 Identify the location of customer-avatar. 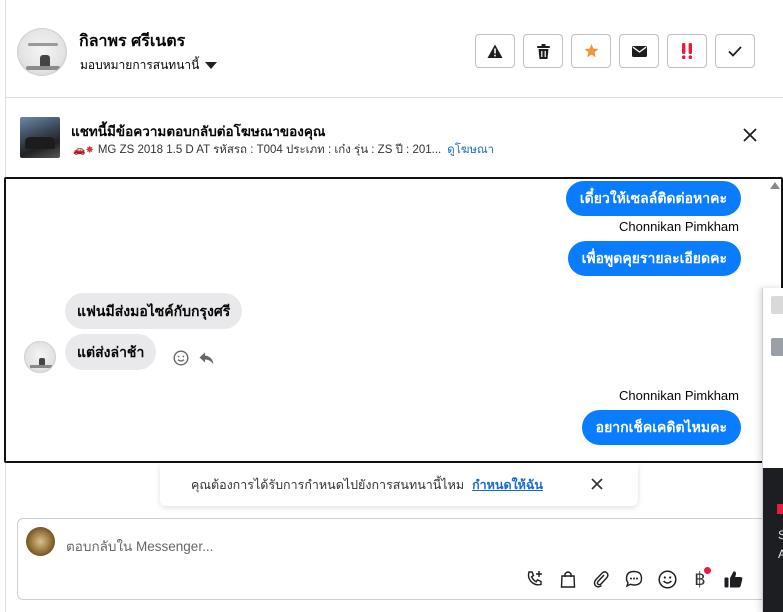
(42, 52).